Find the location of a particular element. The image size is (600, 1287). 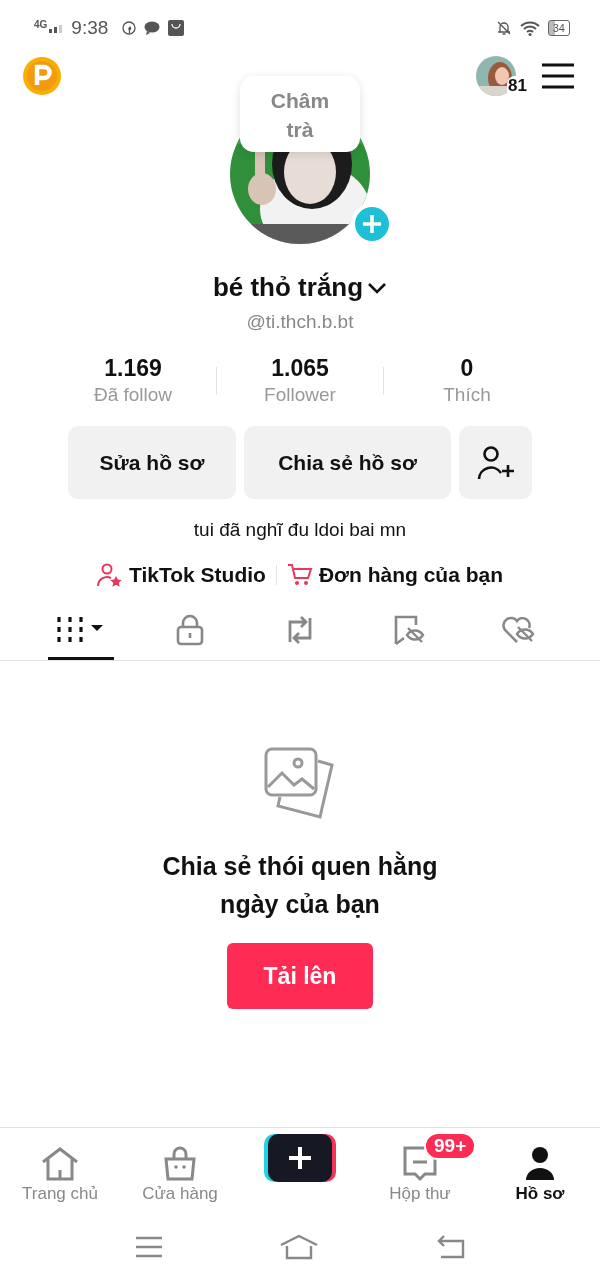

shopping-bag-icon is located at coordinates (180, 1164).